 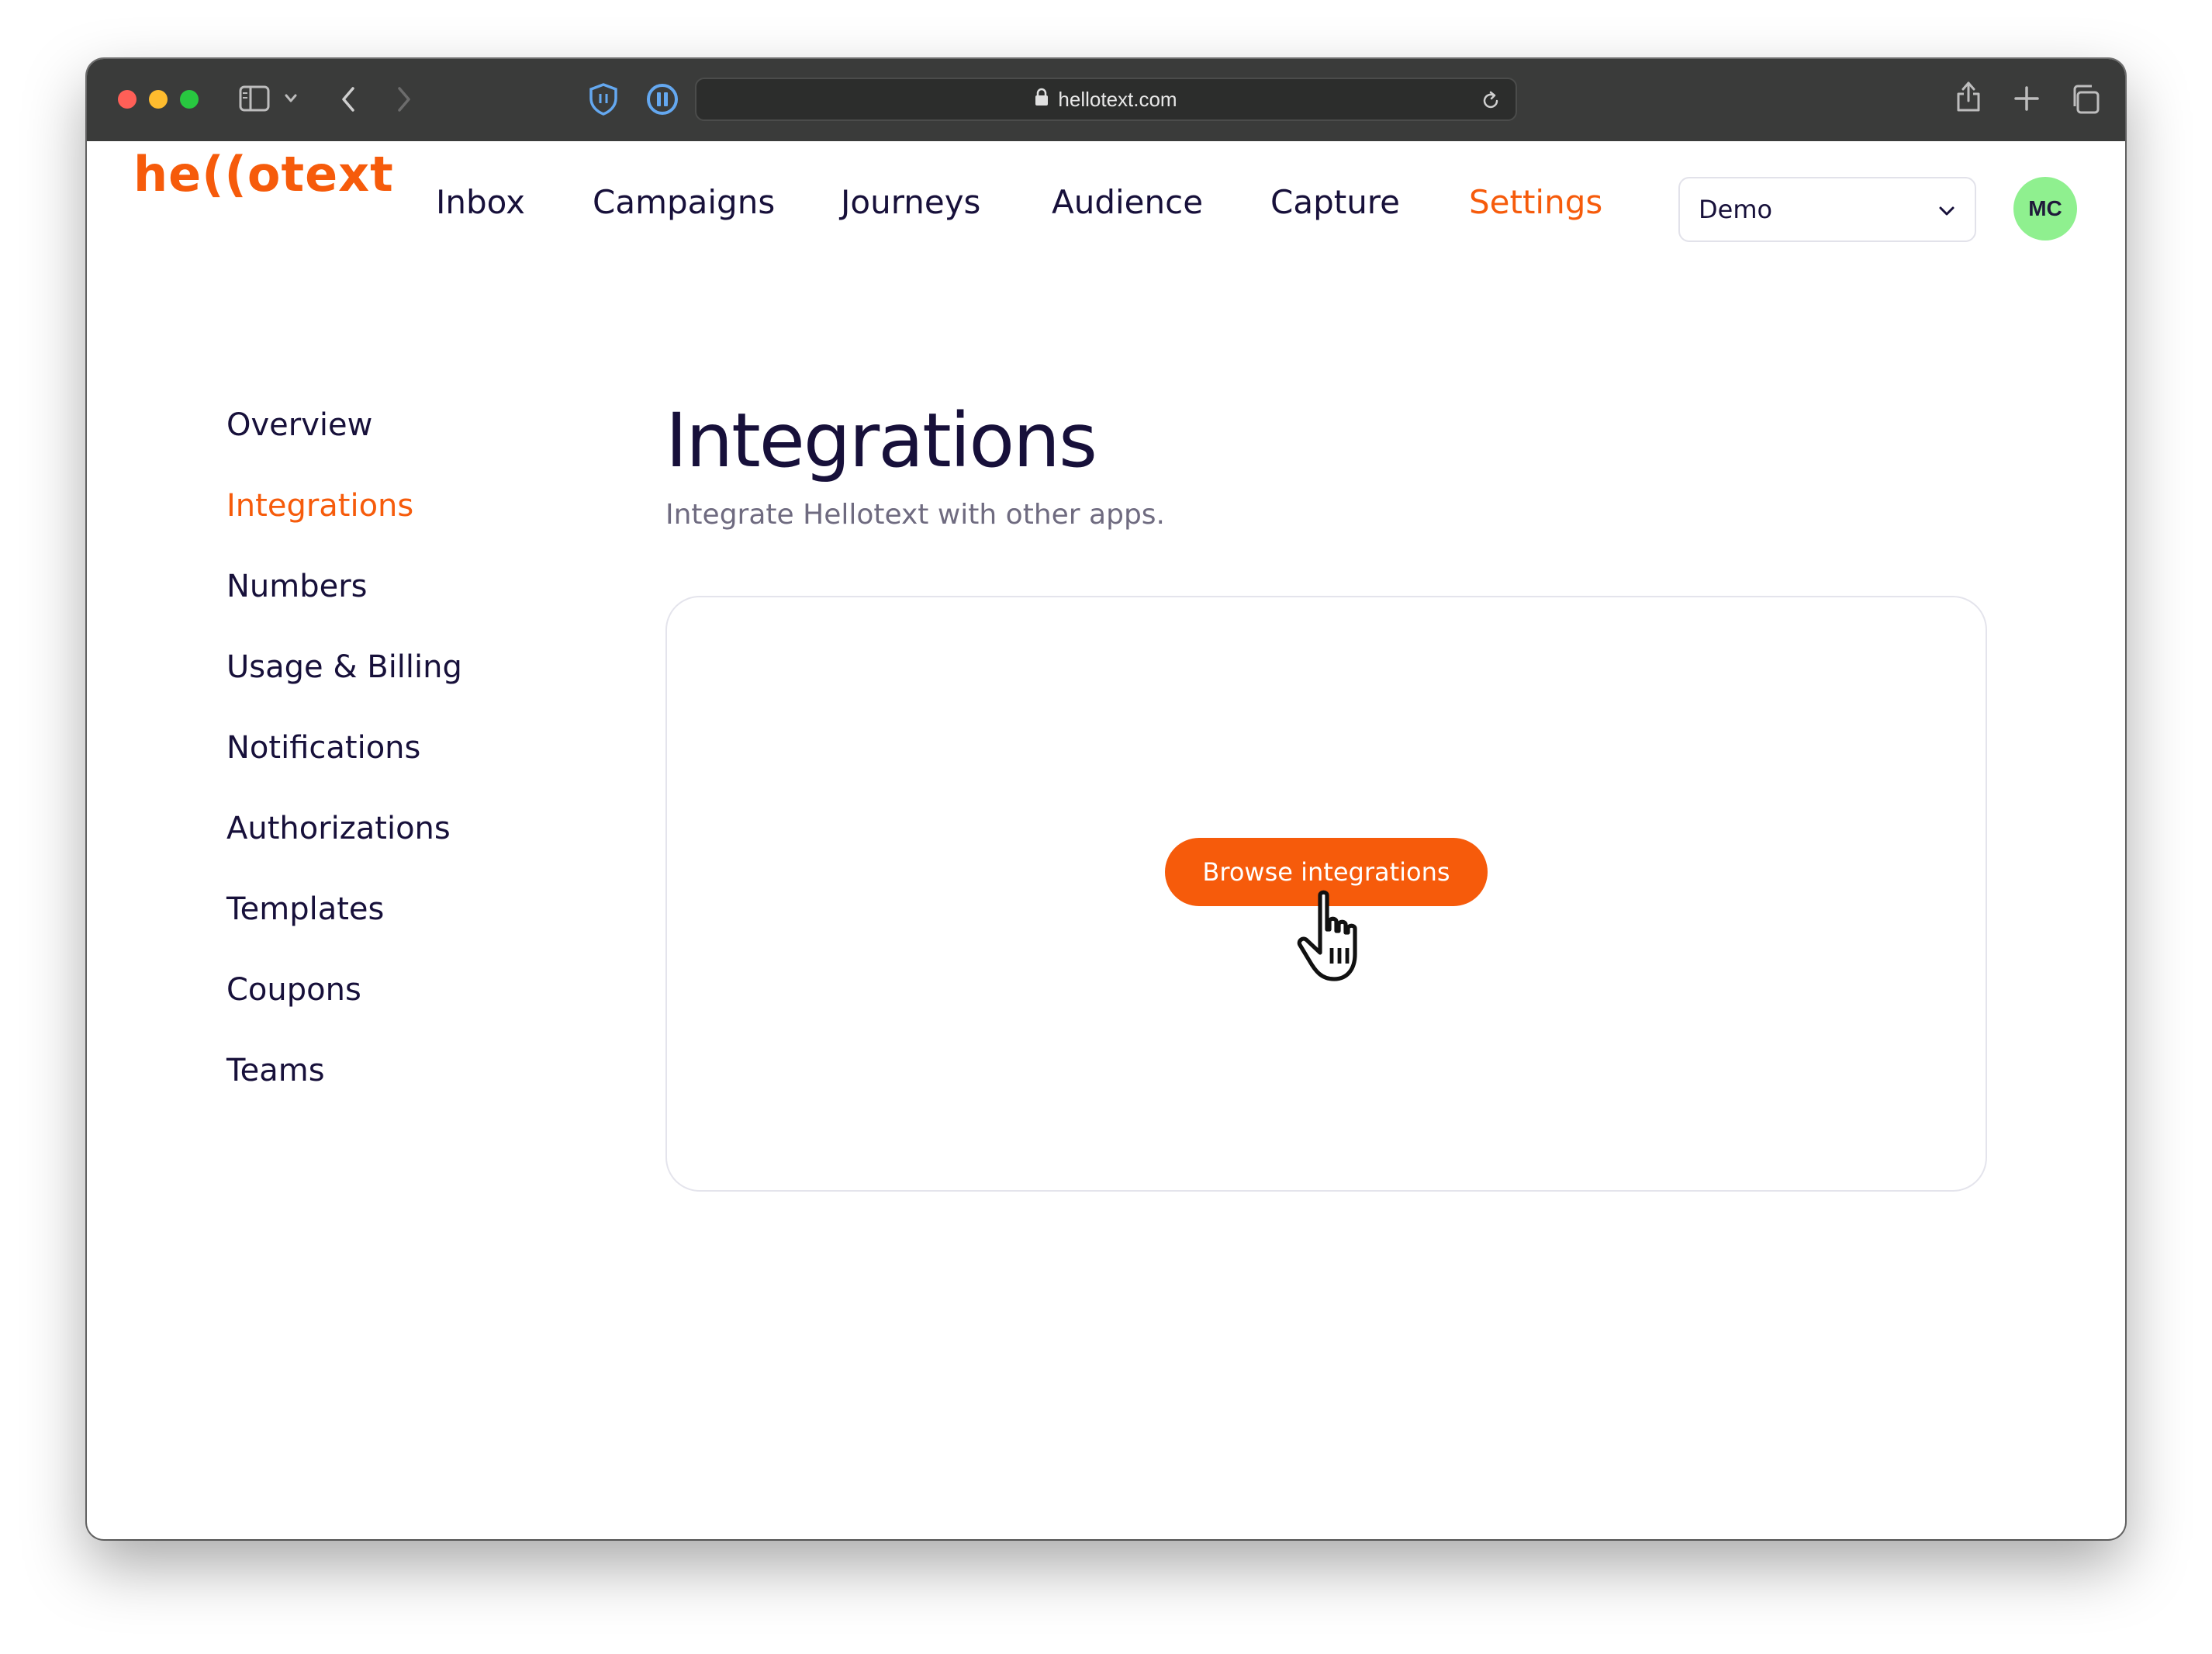 What do you see at coordinates (1827, 209) in the screenshot?
I see `organization-select: Demo` at bounding box center [1827, 209].